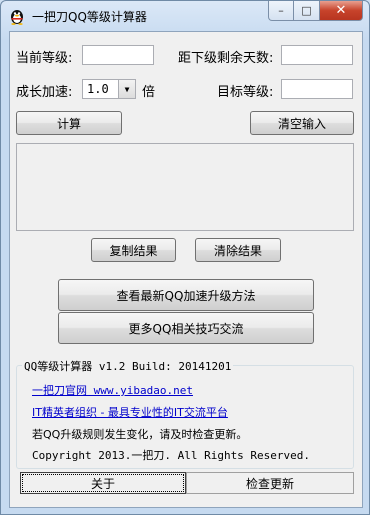  What do you see at coordinates (281, 11) in the screenshot?
I see `minimize-button: –` at bounding box center [281, 11].